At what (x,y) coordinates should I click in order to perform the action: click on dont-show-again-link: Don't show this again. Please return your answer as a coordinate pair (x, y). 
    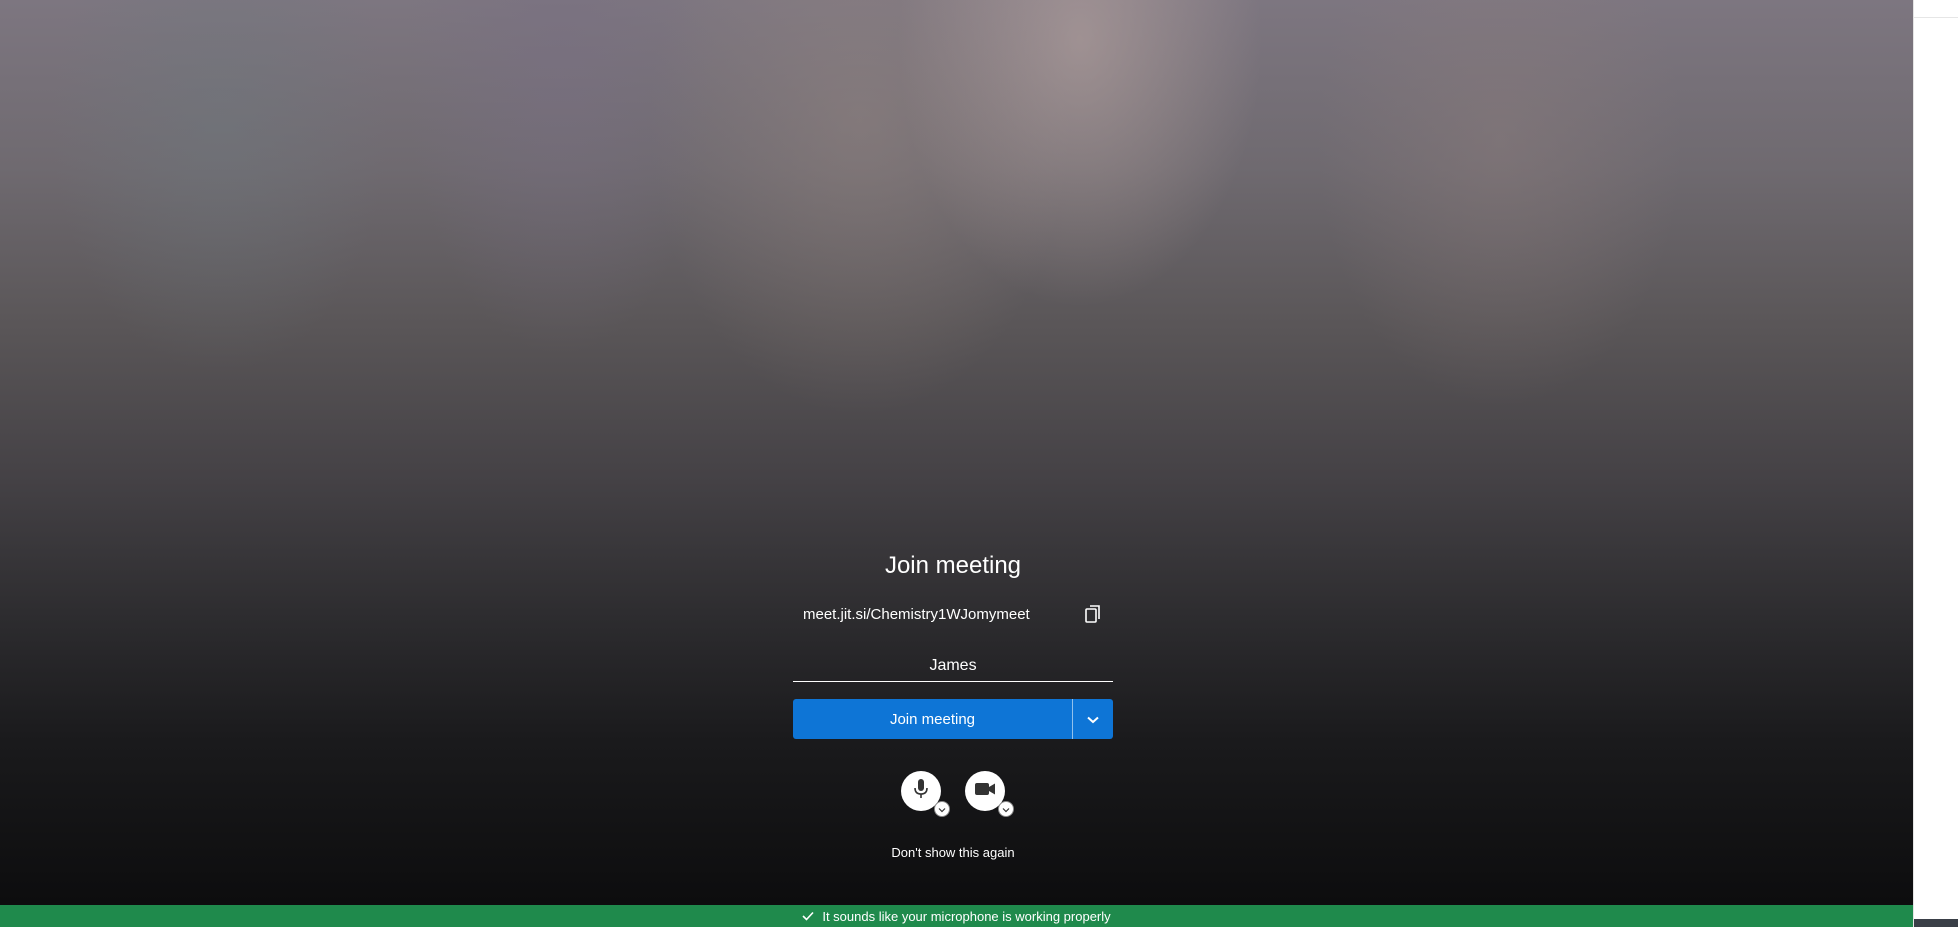
    Looking at the image, I should click on (953, 852).